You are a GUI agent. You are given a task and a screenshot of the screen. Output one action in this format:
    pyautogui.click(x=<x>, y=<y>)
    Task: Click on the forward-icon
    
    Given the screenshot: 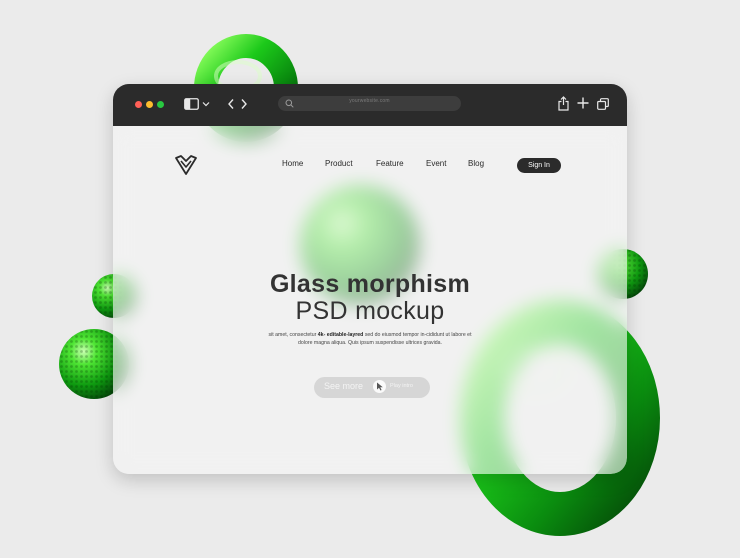 What is the action you would take?
    pyautogui.click(x=244, y=104)
    